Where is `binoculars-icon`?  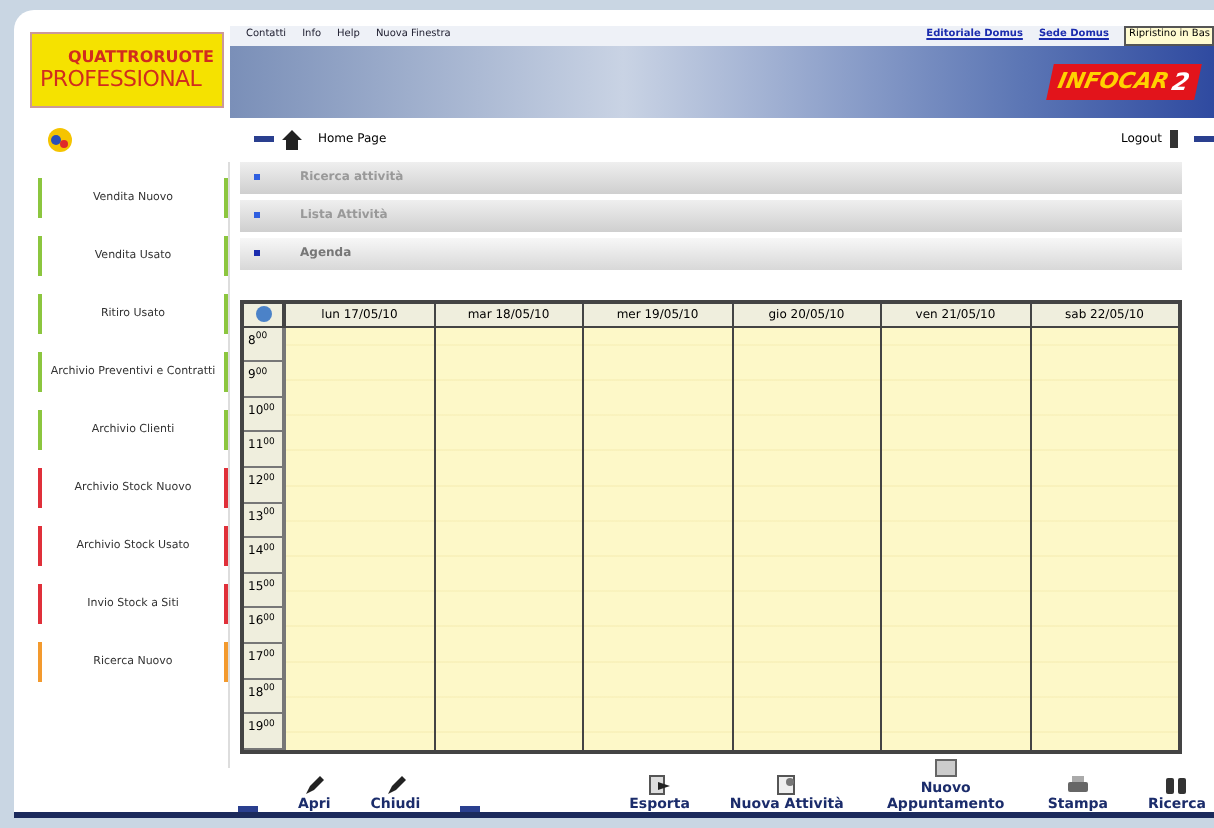
binoculars-icon is located at coordinates (1176, 785).